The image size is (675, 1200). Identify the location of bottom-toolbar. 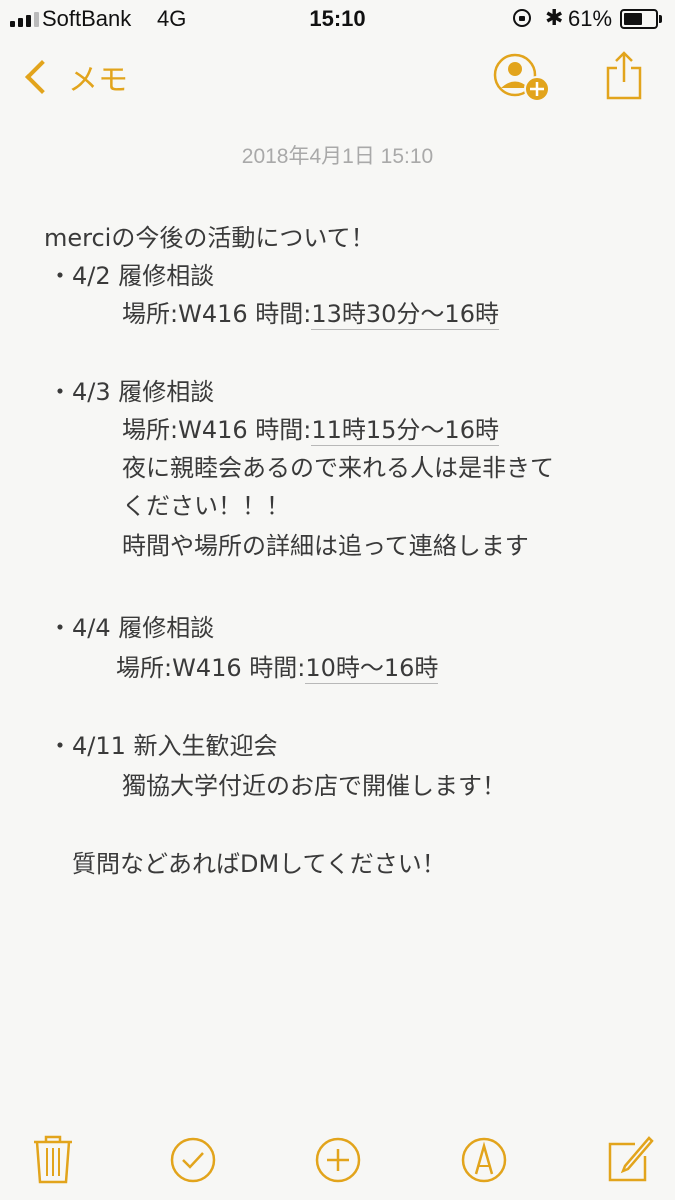
(337, 1160).